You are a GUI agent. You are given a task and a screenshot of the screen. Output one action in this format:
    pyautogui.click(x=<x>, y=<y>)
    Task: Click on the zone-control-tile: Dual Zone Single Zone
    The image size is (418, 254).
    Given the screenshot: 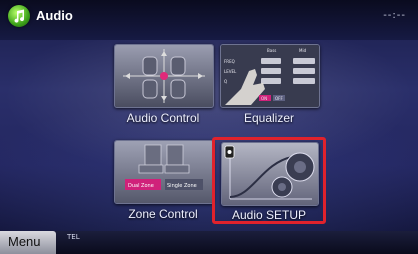 What is the action you would take?
    pyautogui.click(x=164, y=172)
    